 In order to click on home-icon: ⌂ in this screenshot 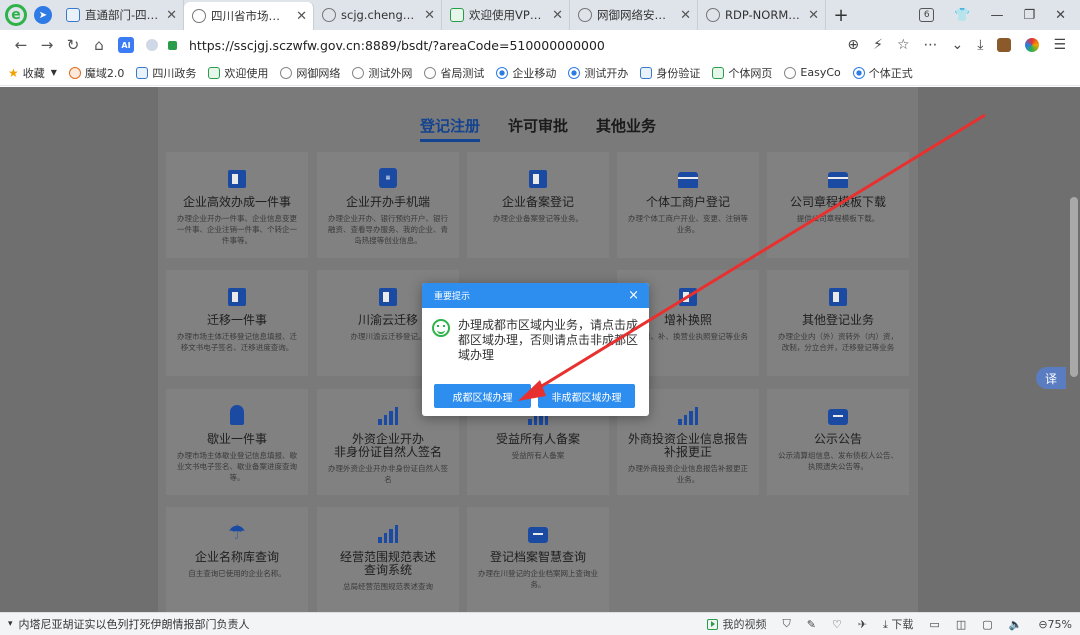, I will do `click(99, 45)`.